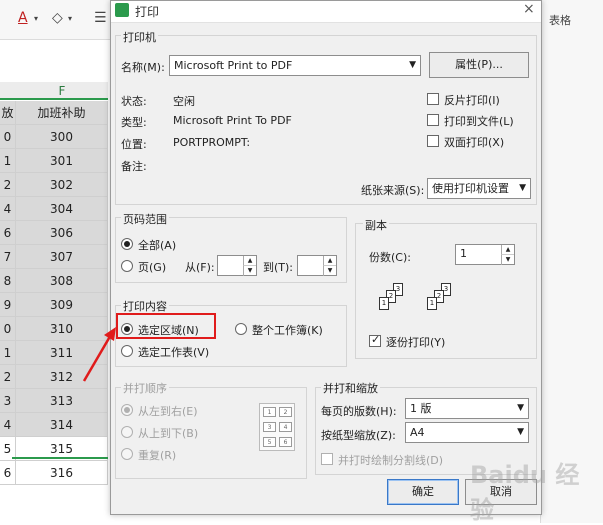  I want to click on type-value: Microsoft Print To PDF, so click(232, 120).